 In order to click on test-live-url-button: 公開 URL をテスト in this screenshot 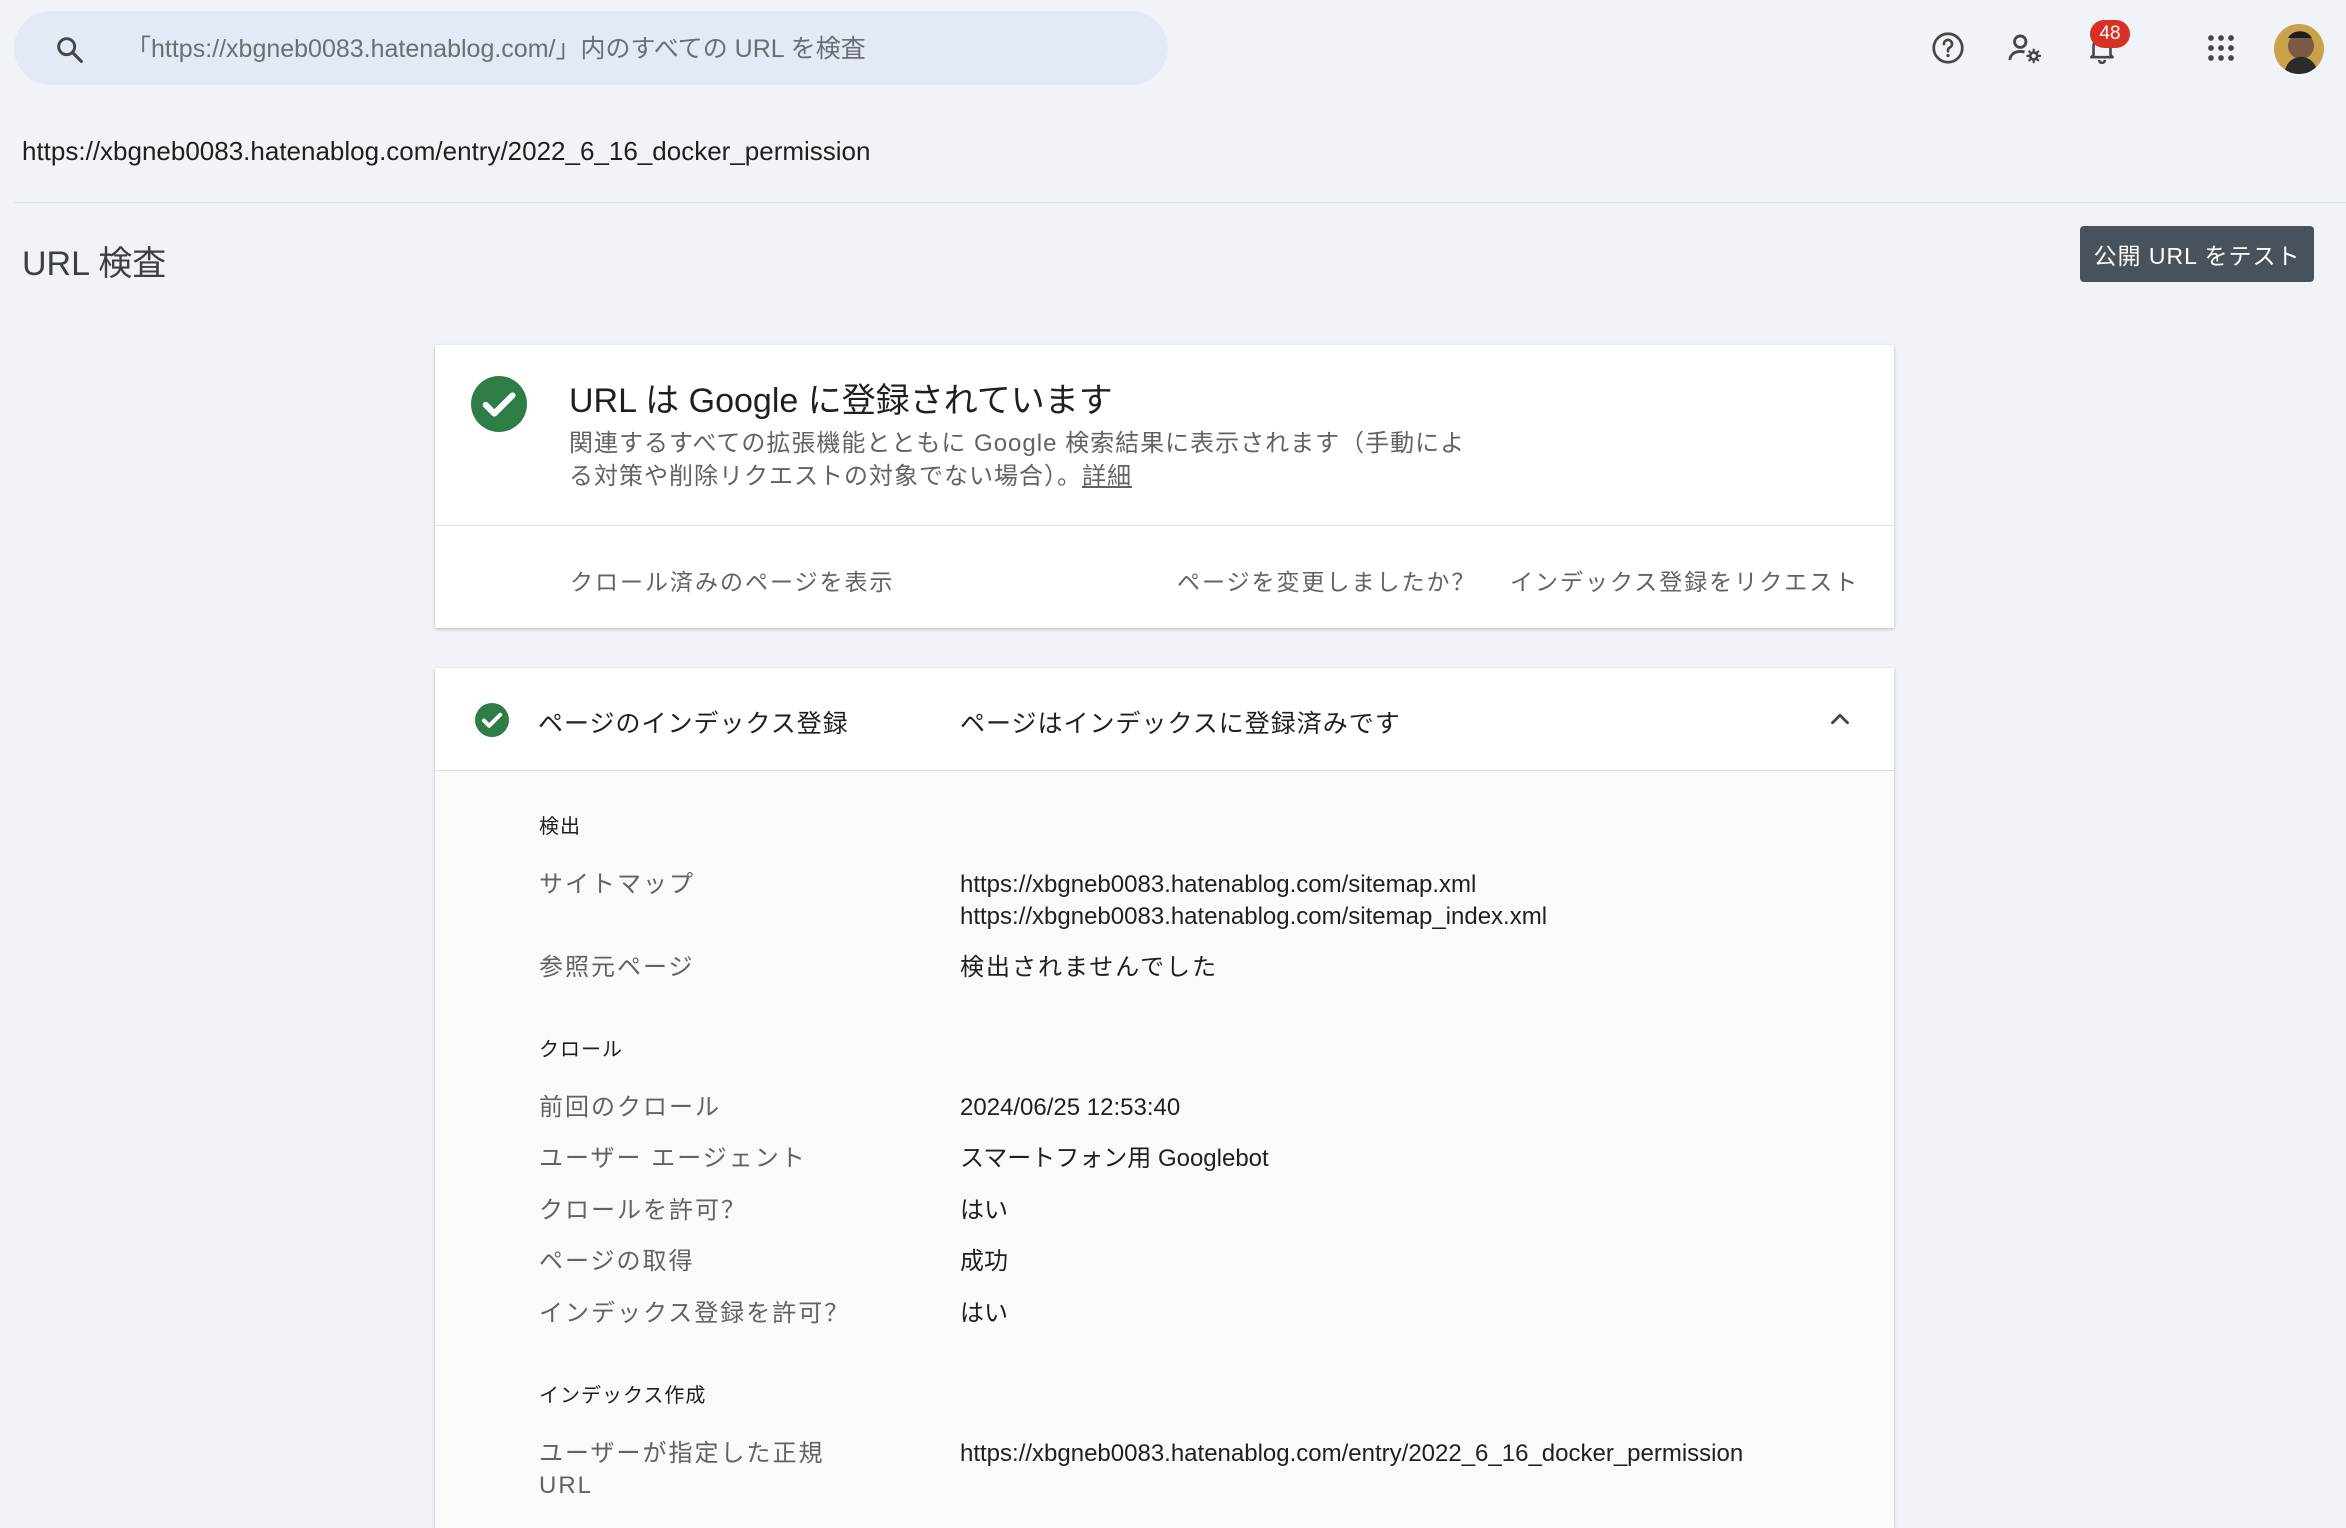, I will do `click(2197, 254)`.